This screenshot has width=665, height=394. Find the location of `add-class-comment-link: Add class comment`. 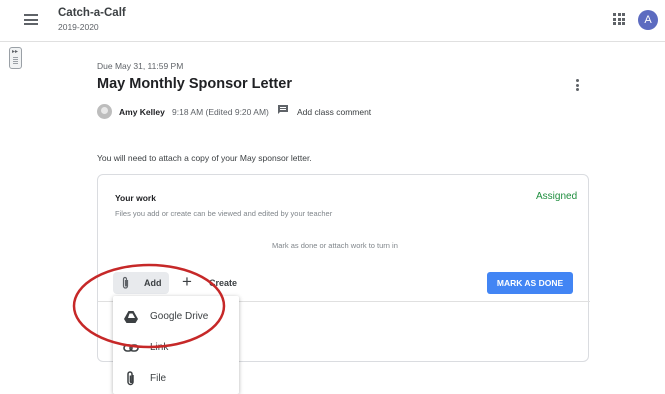

add-class-comment-link: Add class comment is located at coordinates (334, 112).